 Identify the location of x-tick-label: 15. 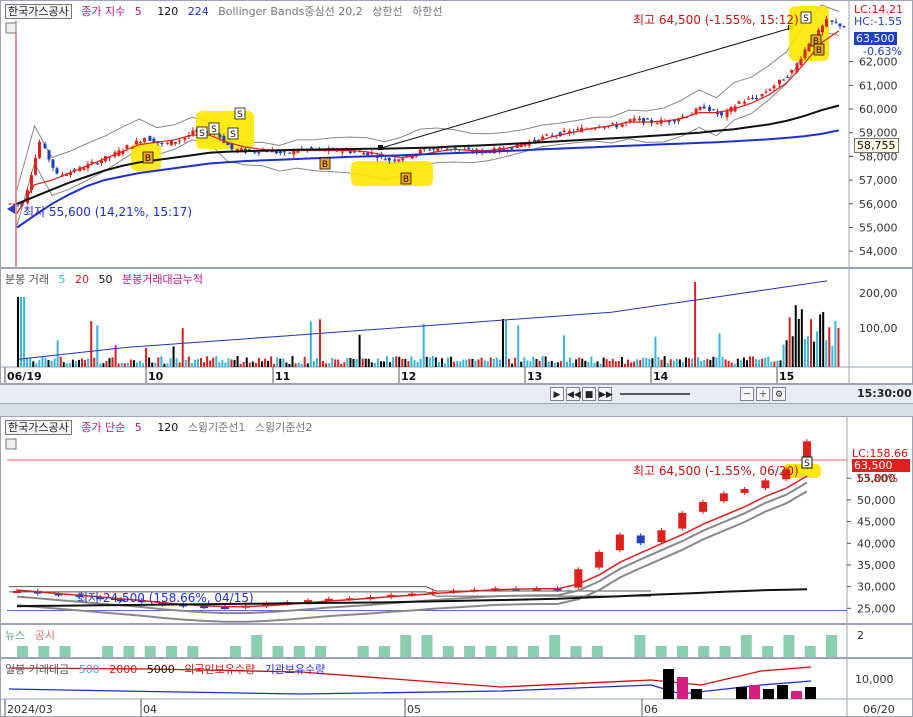
(786, 376).